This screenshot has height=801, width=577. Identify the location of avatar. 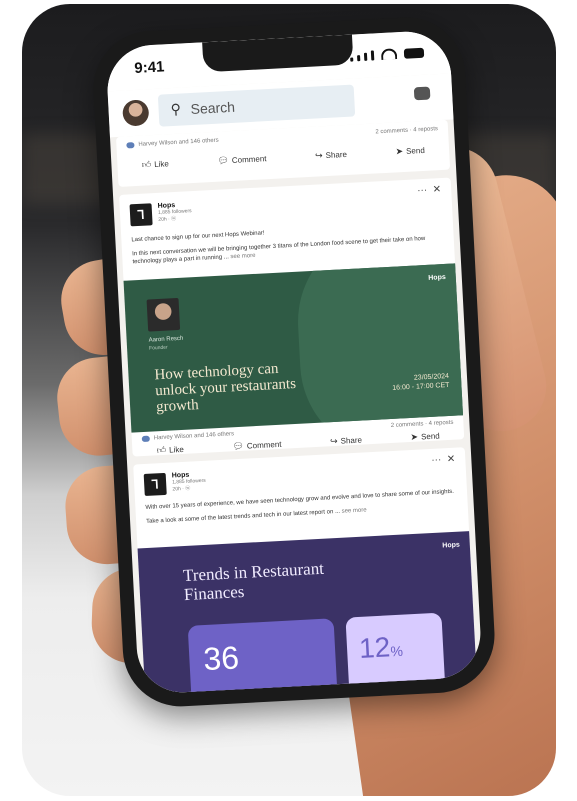
(136, 113).